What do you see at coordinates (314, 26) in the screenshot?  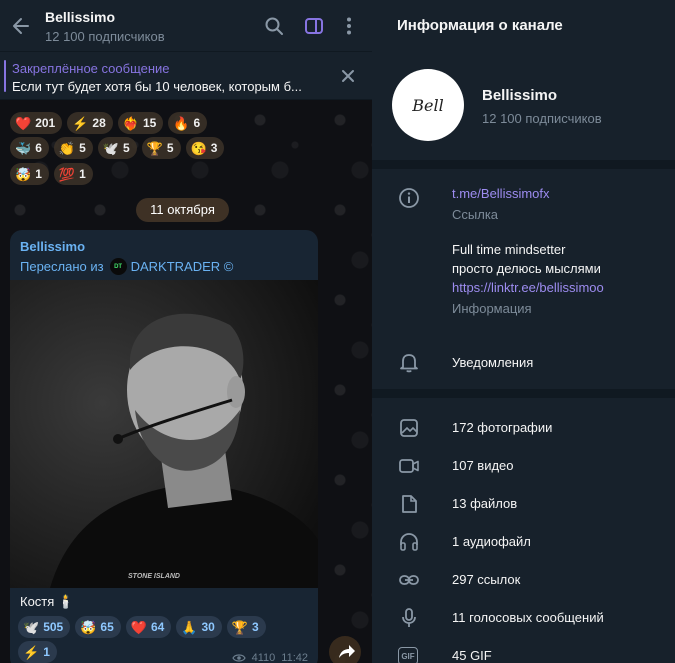 I see `sidebar-toggle-icon` at bounding box center [314, 26].